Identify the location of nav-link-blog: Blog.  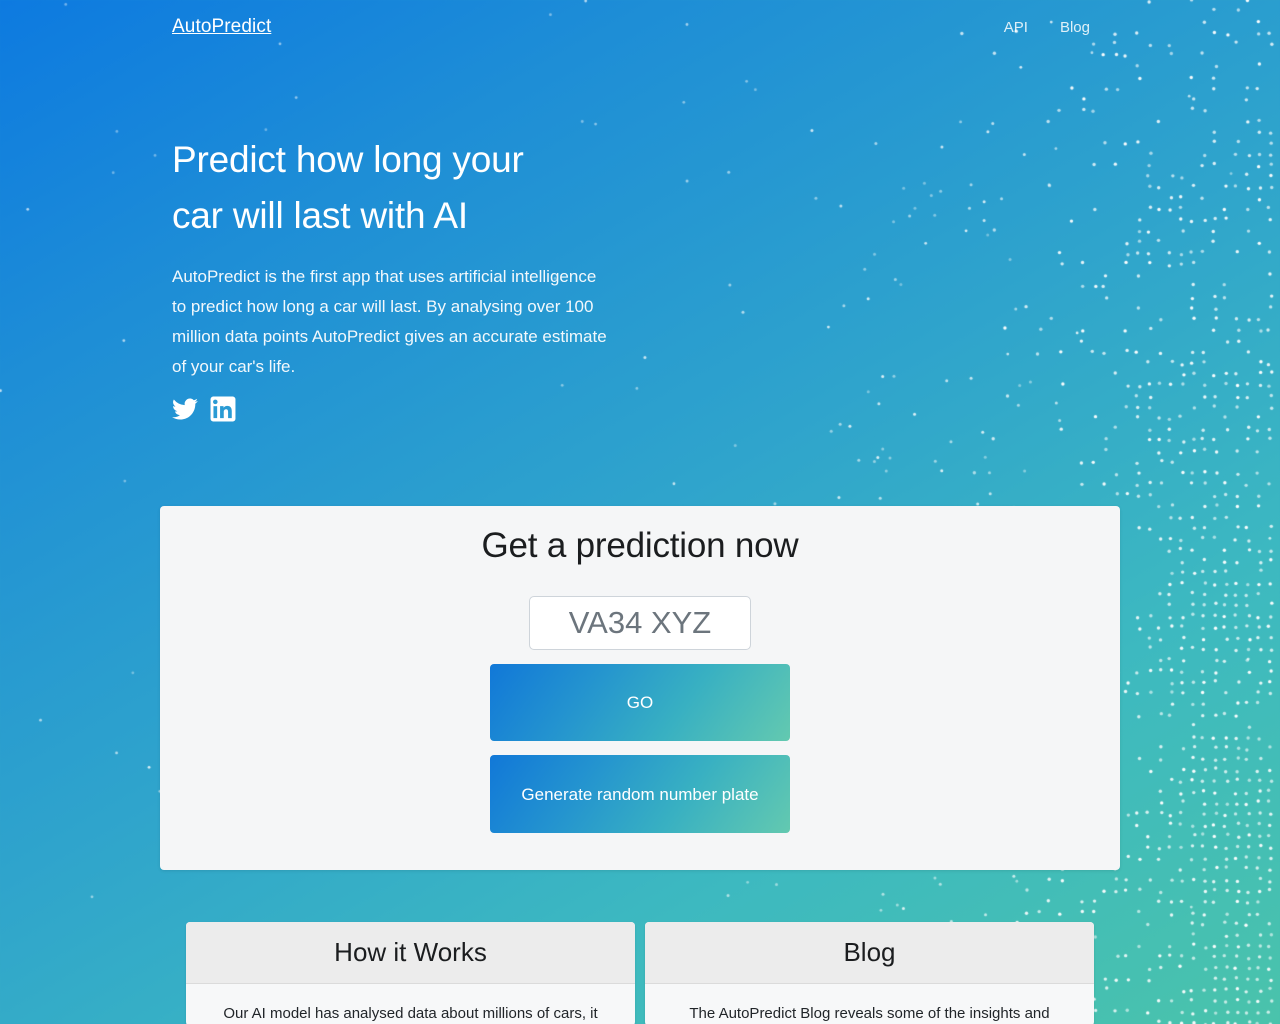
(1075, 27).